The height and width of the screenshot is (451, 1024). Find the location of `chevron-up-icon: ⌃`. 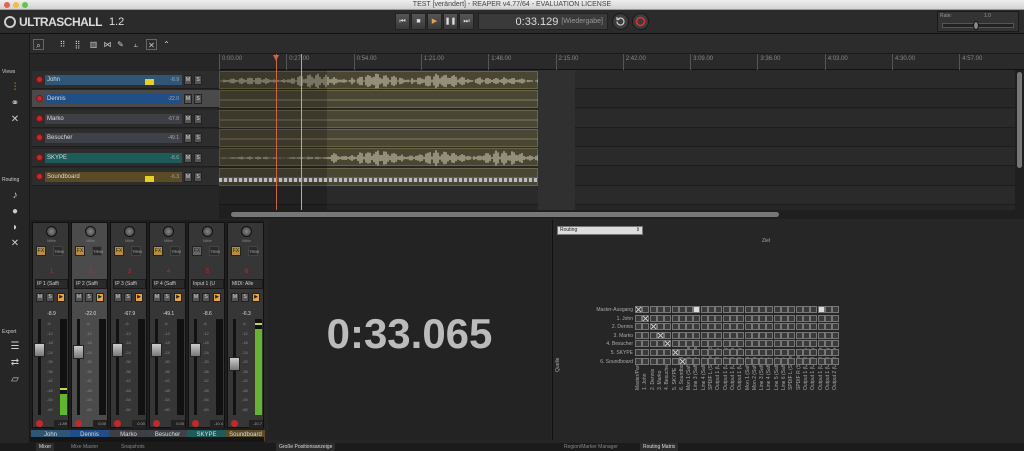

chevron-up-icon: ⌃ is located at coordinates (166, 44).